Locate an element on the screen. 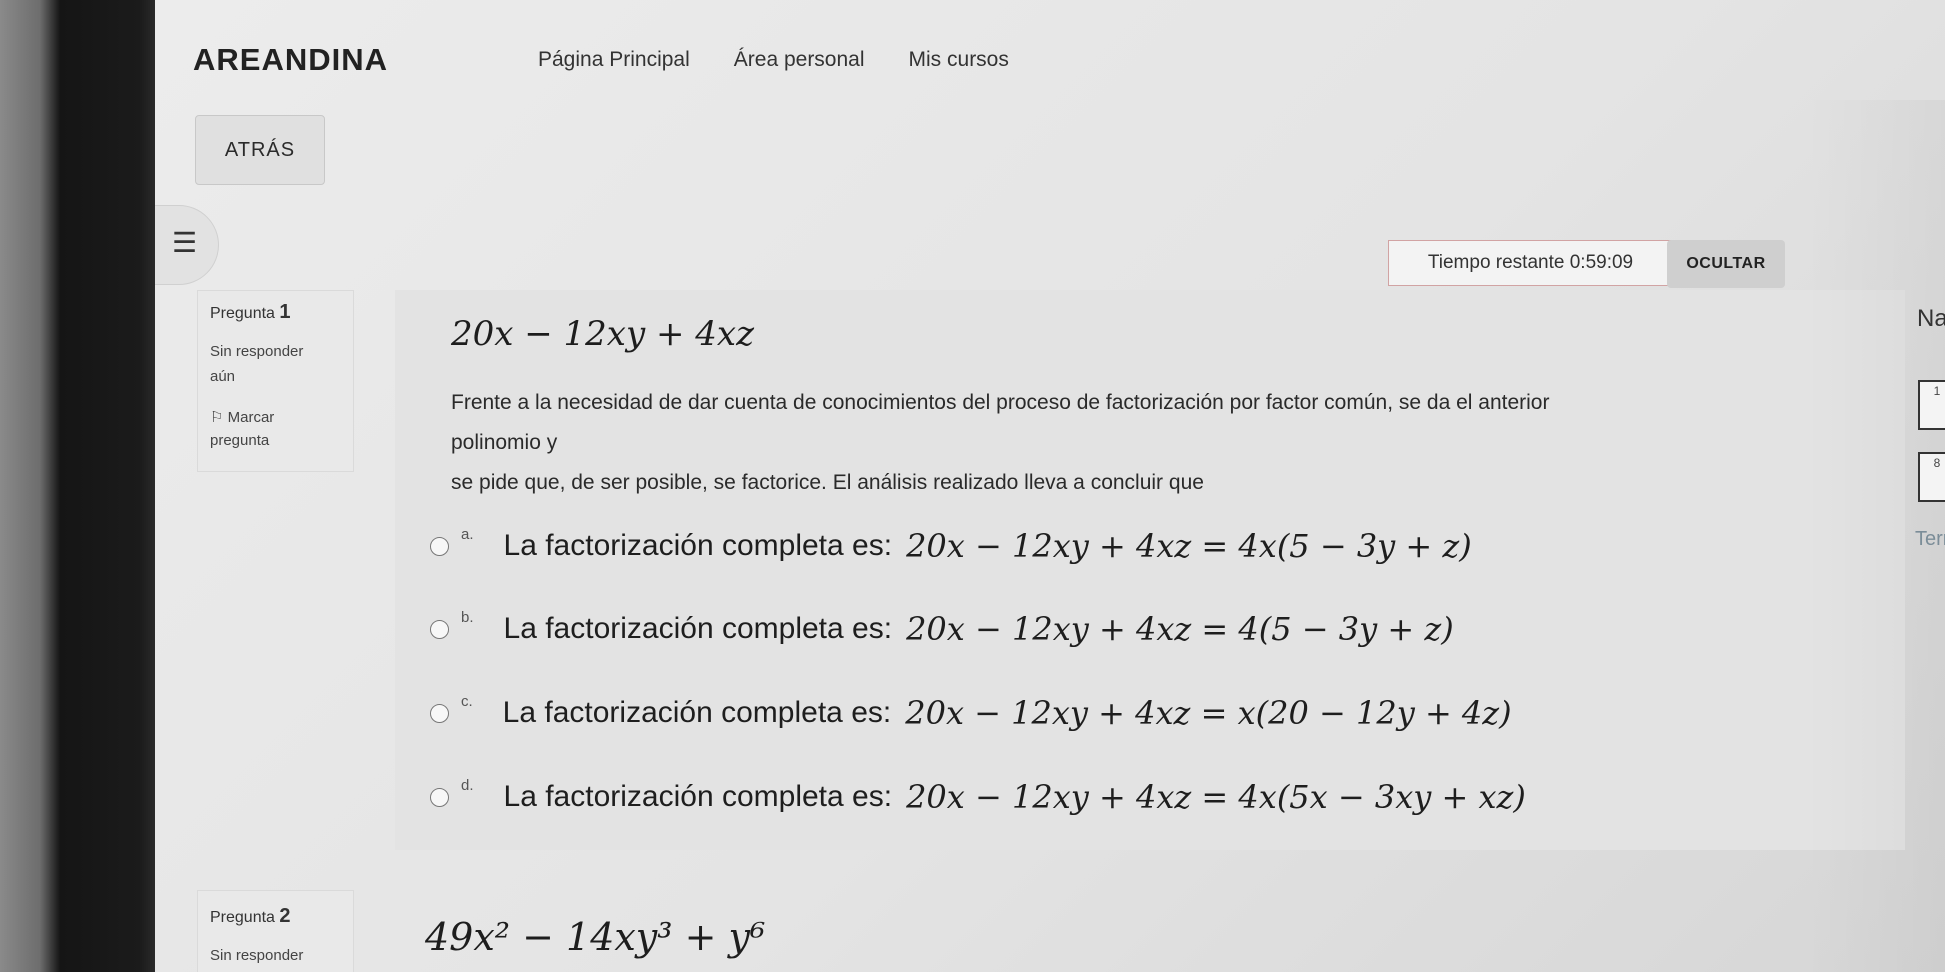  question-number: Pregunta 1 is located at coordinates (250, 312).